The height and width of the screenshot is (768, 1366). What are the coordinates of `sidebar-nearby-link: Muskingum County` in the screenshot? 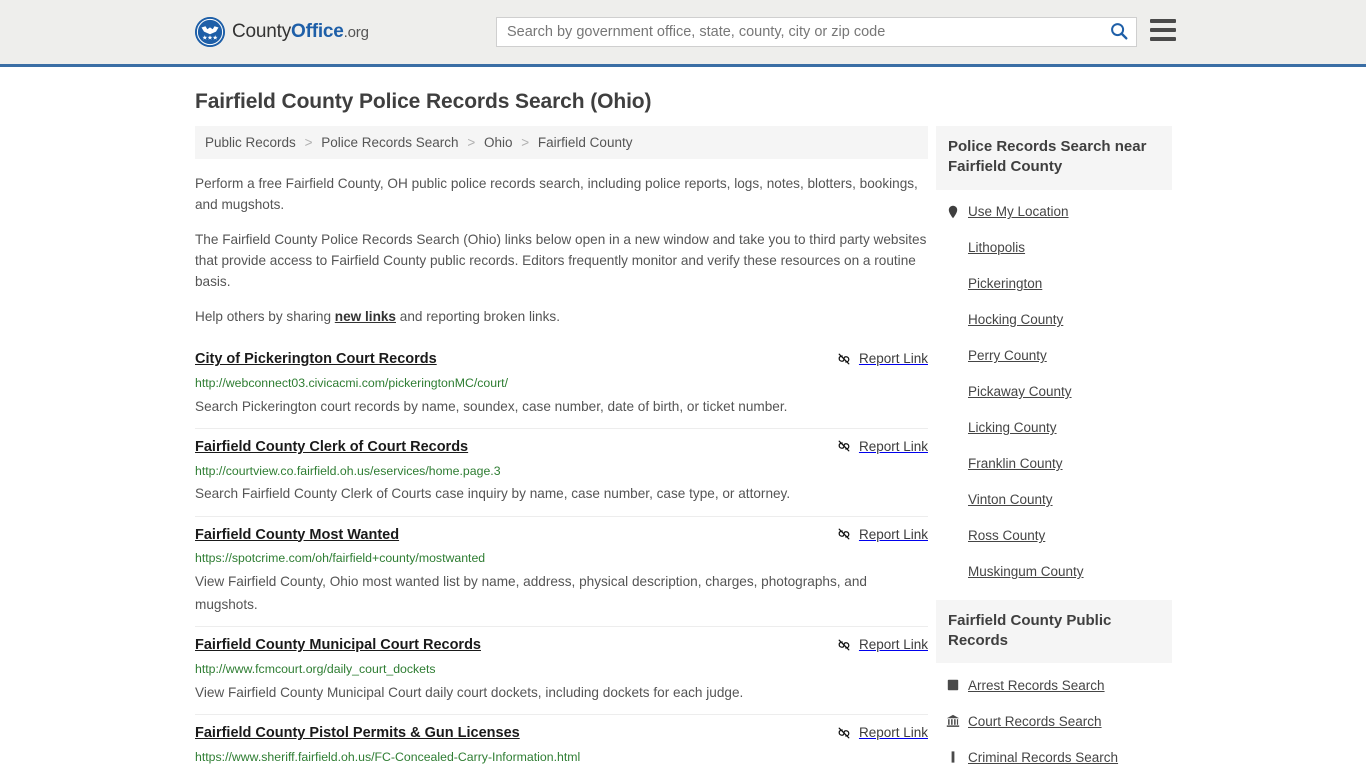 It's located at (1026, 571).